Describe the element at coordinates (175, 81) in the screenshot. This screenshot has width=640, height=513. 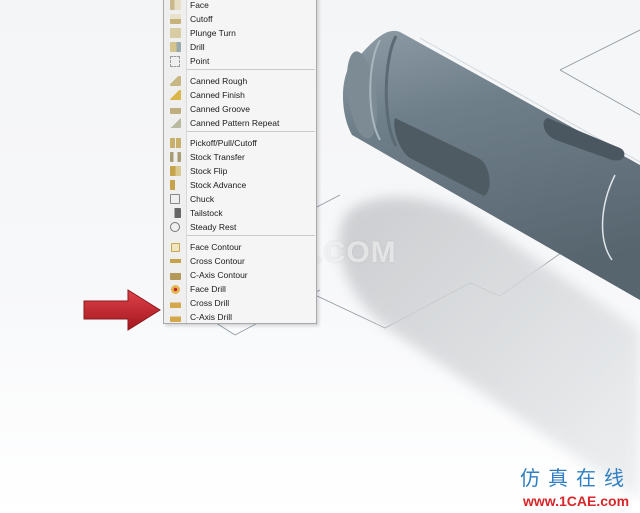
I see `canned-rough-icon` at that location.